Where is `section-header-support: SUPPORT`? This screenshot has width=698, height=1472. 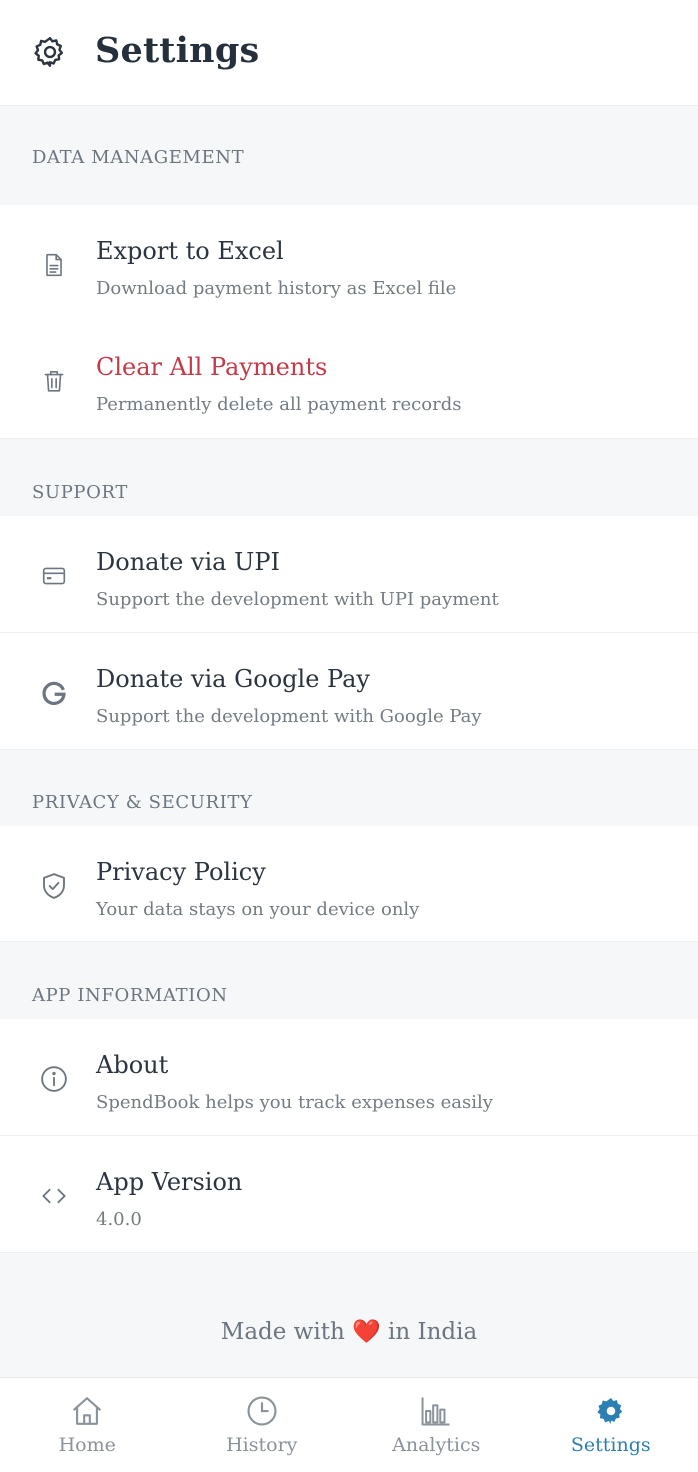
section-header-support: SUPPORT is located at coordinates (349, 477).